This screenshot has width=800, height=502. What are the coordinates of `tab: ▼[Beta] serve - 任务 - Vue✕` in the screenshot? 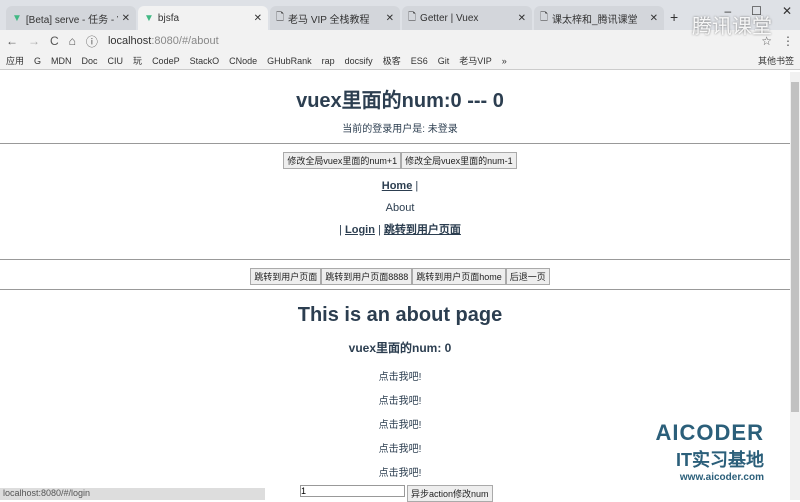 It's located at (71, 18).